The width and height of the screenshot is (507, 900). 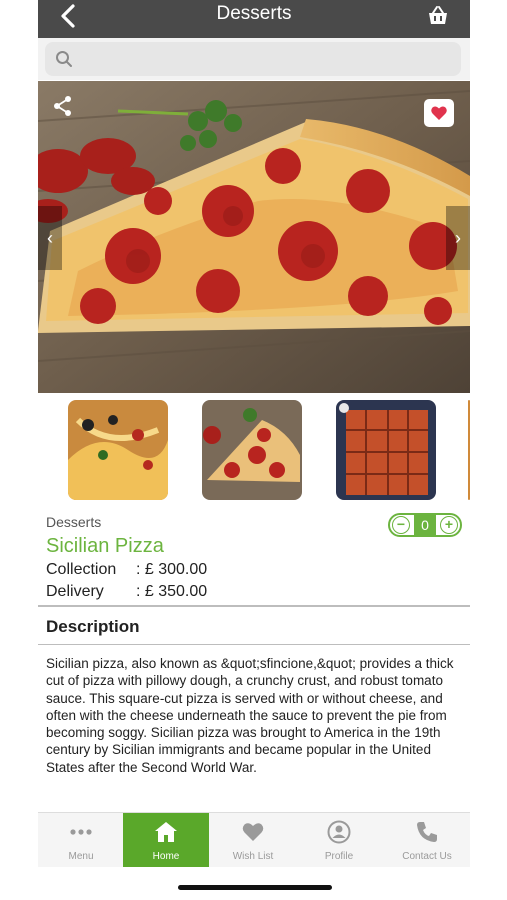 I want to click on profile-icon, so click(x=339, y=832).